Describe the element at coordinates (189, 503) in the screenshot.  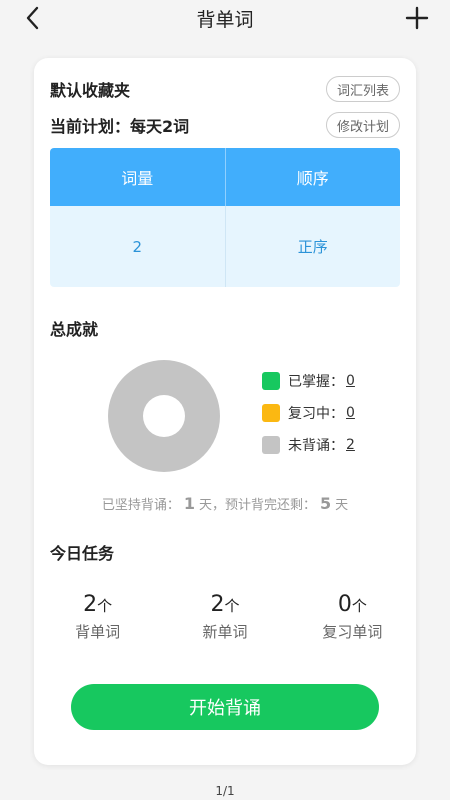
I see `streak-days: 1` at that location.